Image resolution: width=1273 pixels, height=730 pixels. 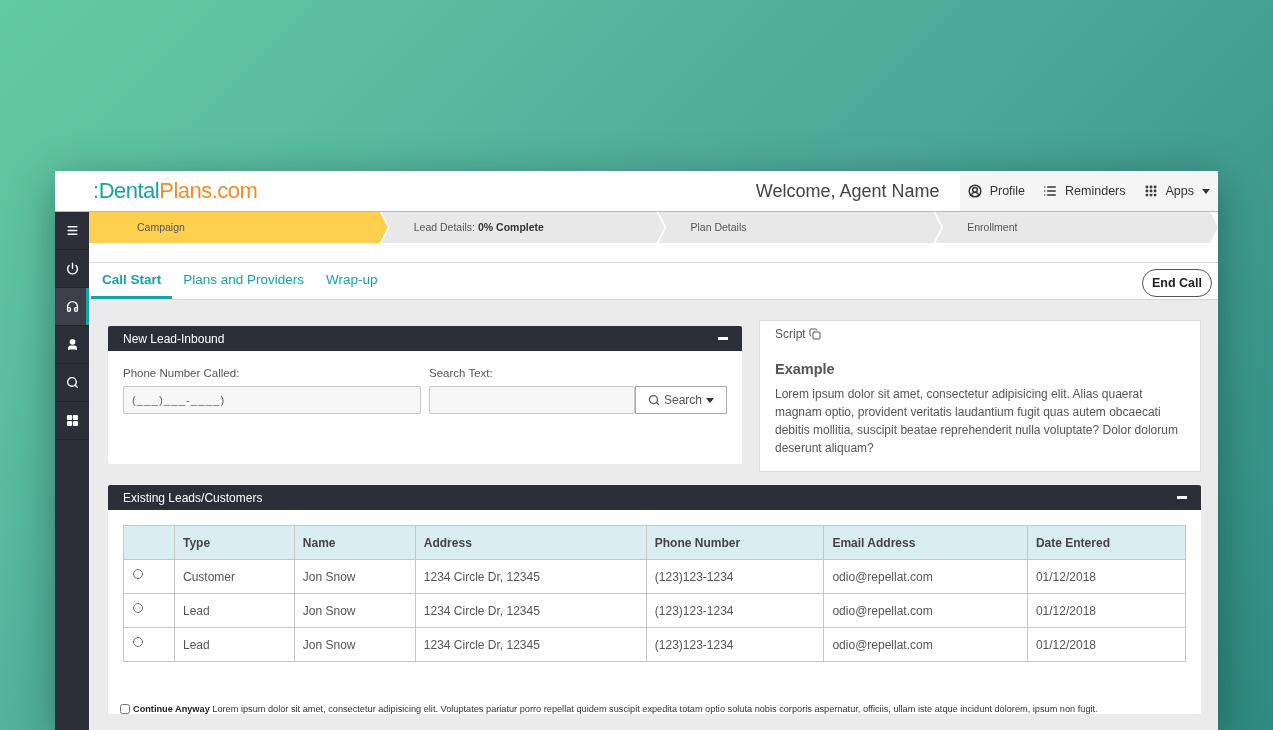 What do you see at coordinates (182, 373) in the screenshot?
I see `field-label: Phone Number Called:` at bounding box center [182, 373].